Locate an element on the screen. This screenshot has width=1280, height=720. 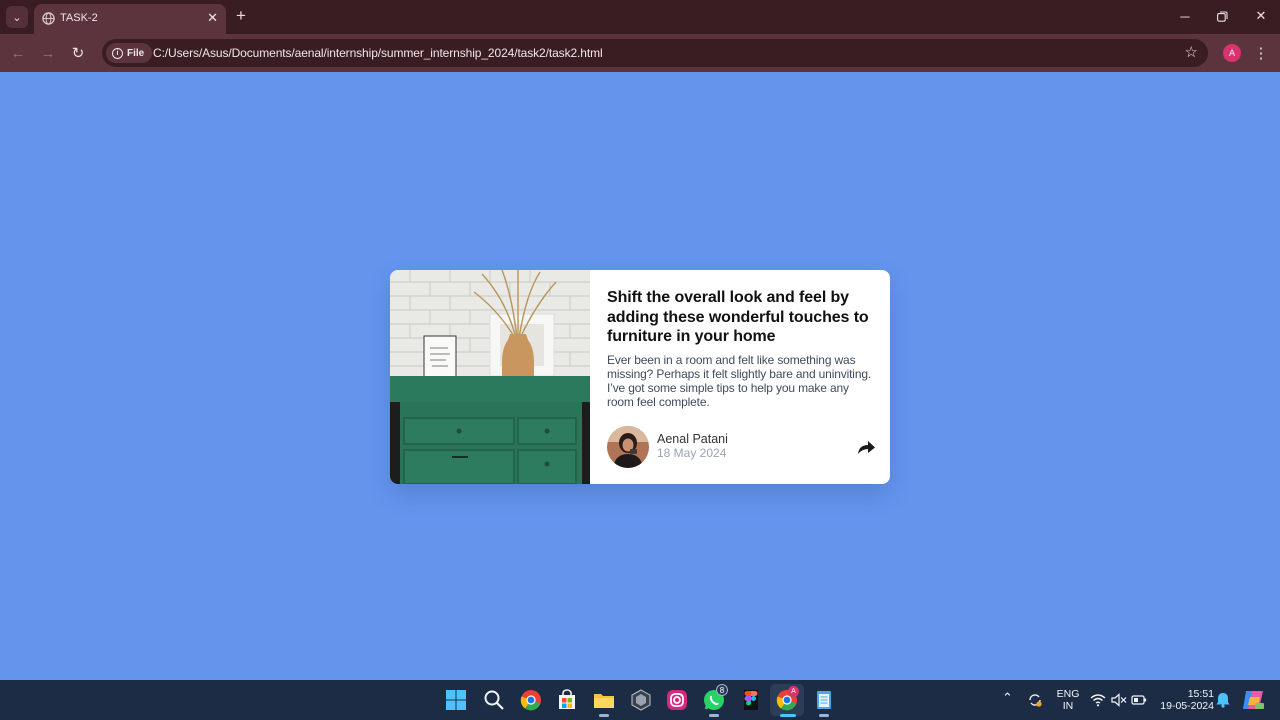
reload-icon: ↻ is located at coordinates (78, 53).